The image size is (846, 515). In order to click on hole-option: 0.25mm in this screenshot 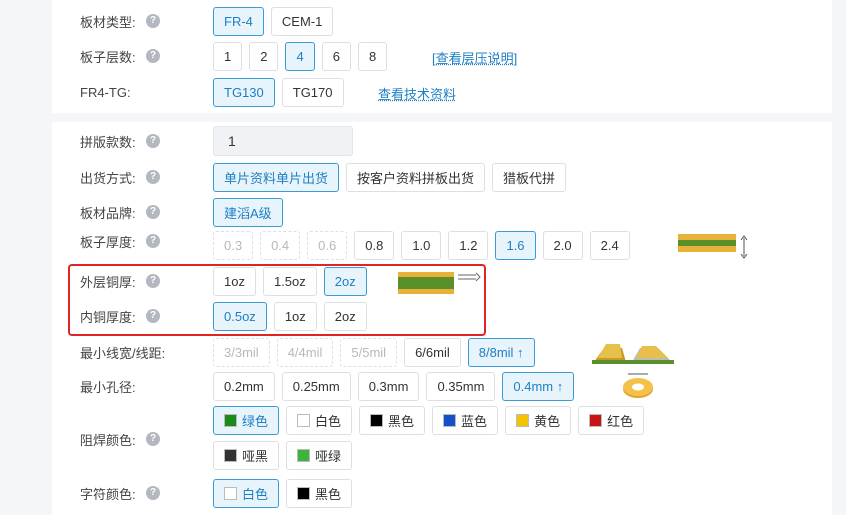, I will do `click(316, 386)`.